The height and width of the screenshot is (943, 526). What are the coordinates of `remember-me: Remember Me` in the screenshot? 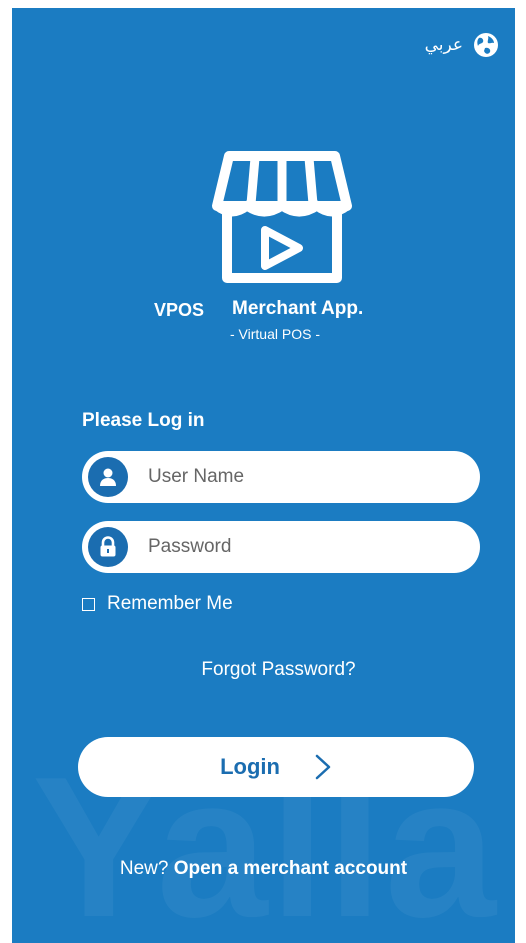 It's located at (157, 604).